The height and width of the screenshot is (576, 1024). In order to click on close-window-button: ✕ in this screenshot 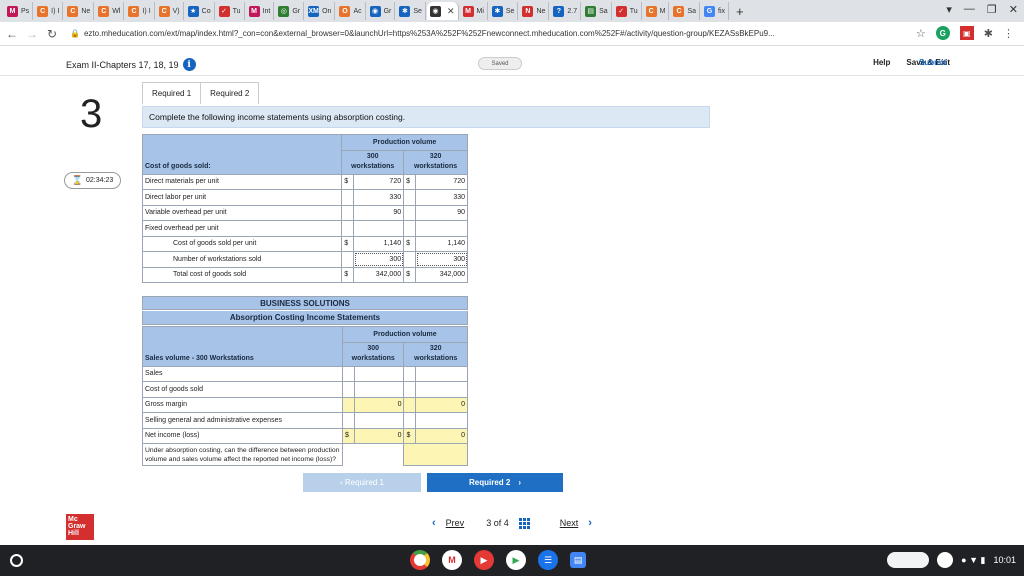, I will do `click(1013, 9)`.